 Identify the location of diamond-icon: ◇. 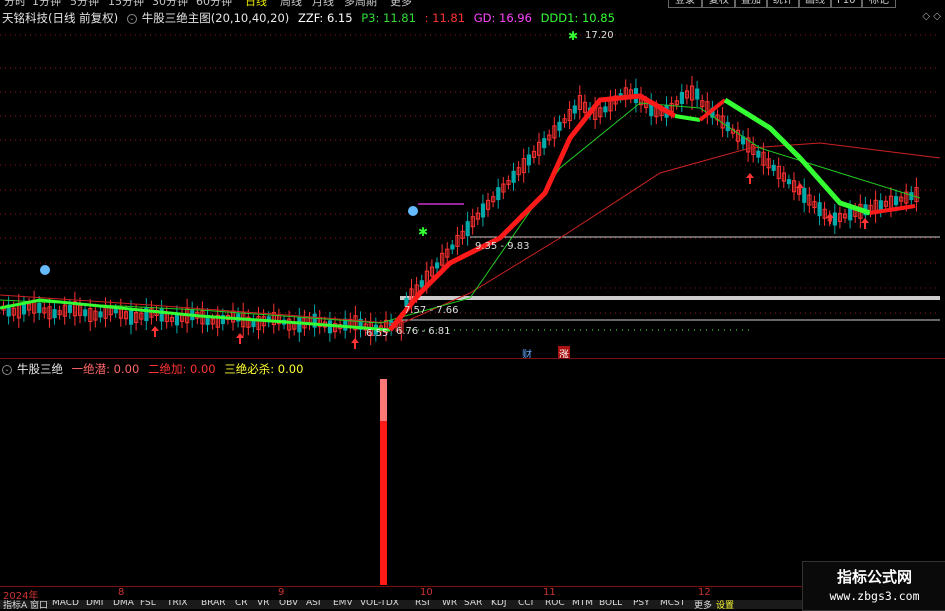
(926, 16).